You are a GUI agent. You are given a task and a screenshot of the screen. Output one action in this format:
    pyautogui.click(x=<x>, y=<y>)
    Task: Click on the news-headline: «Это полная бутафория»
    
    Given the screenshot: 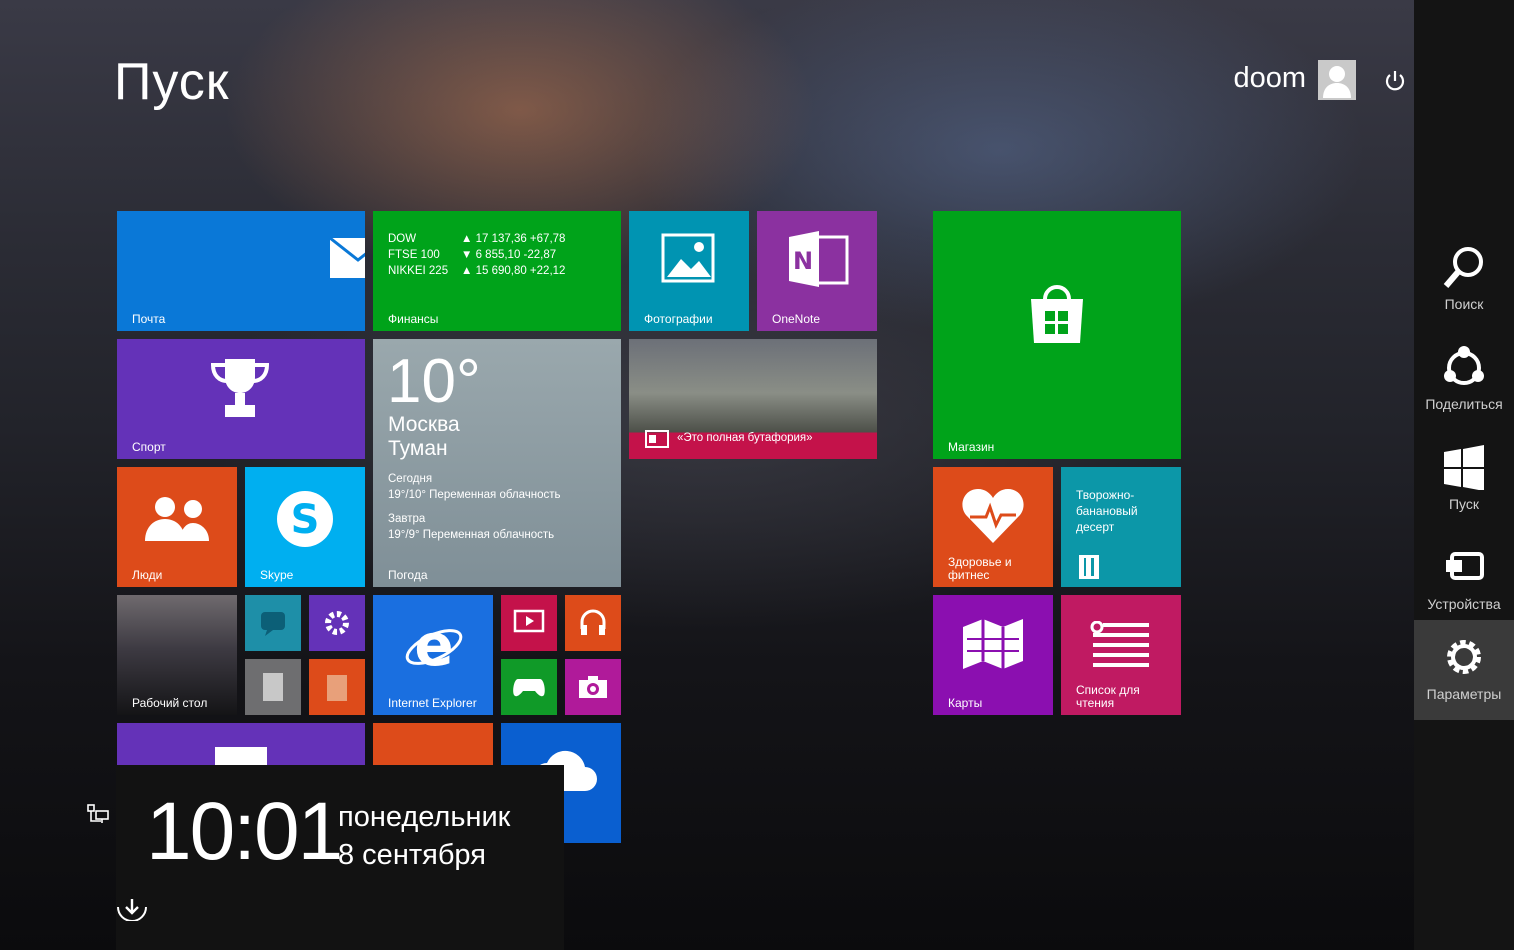 What is the action you would take?
    pyautogui.click(x=745, y=438)
    